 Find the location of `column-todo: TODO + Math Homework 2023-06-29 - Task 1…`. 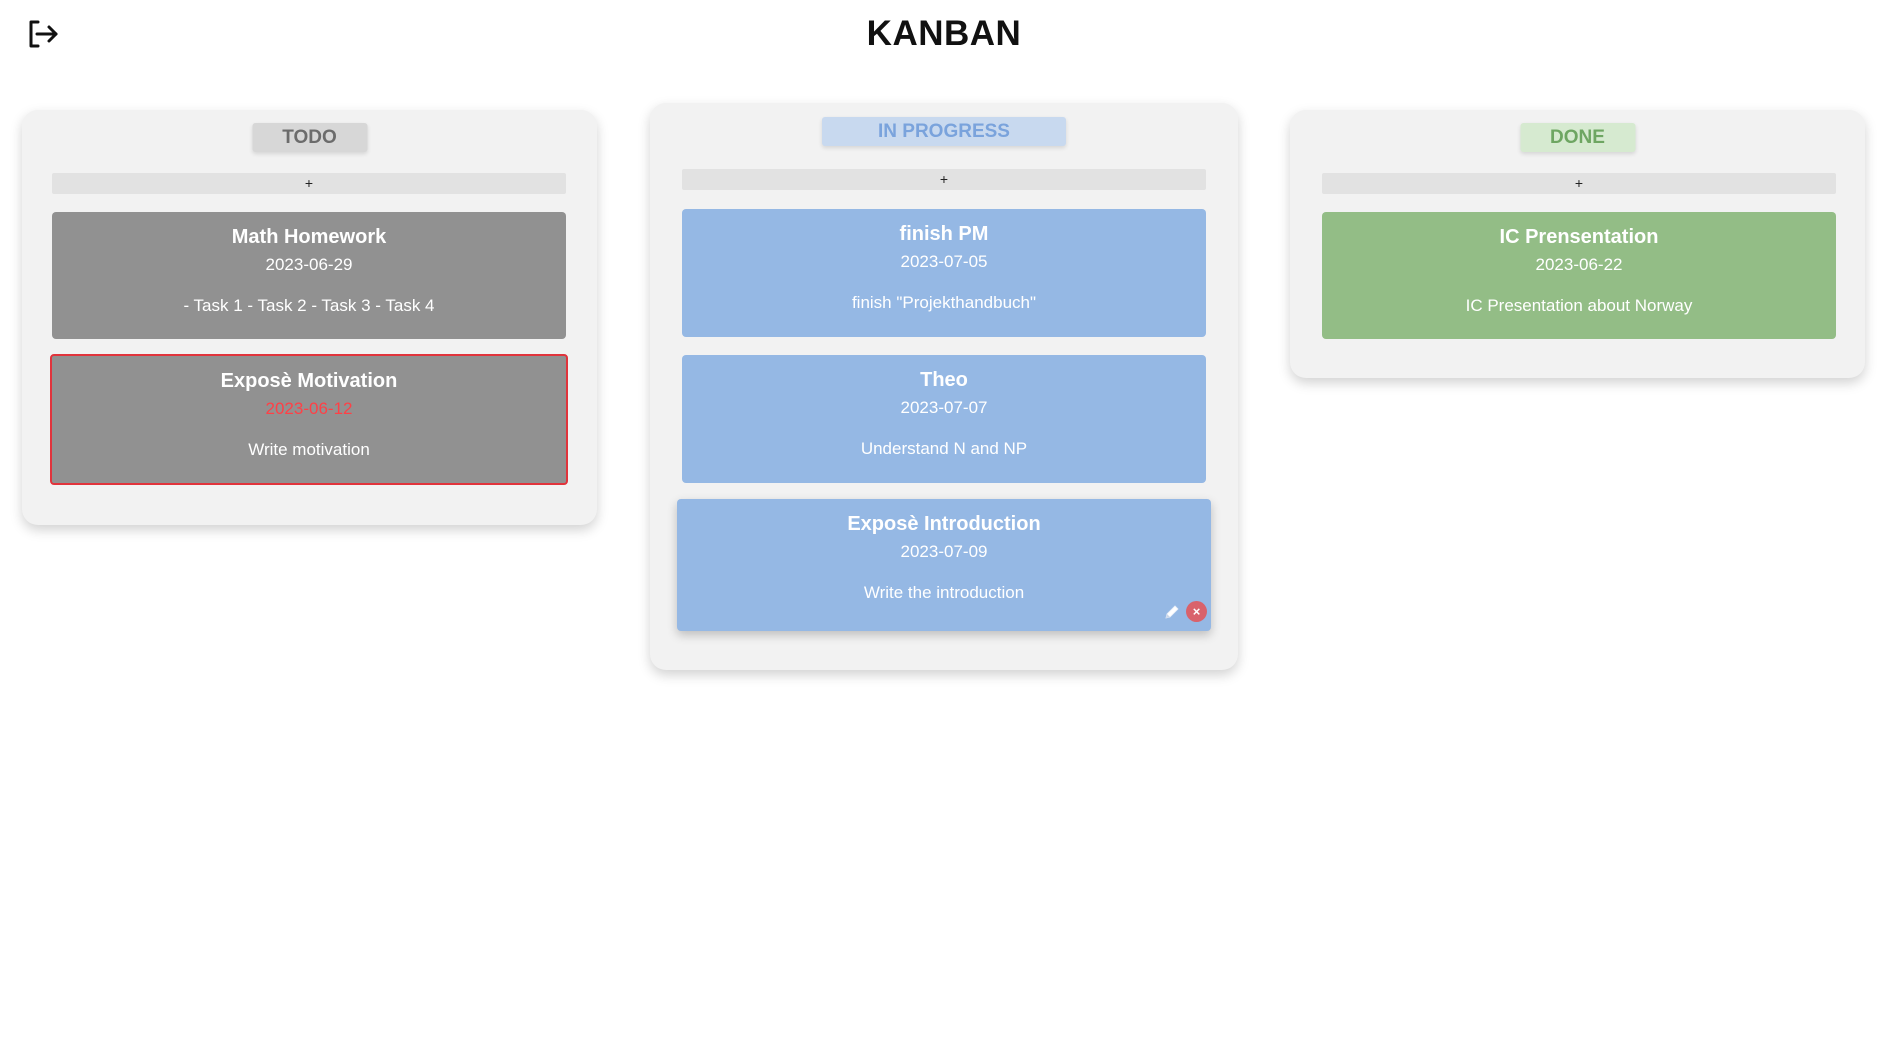

column-todo: TODO + Math Homework 2023-06-29 - Task 1… is located at coordinates (309, 317).